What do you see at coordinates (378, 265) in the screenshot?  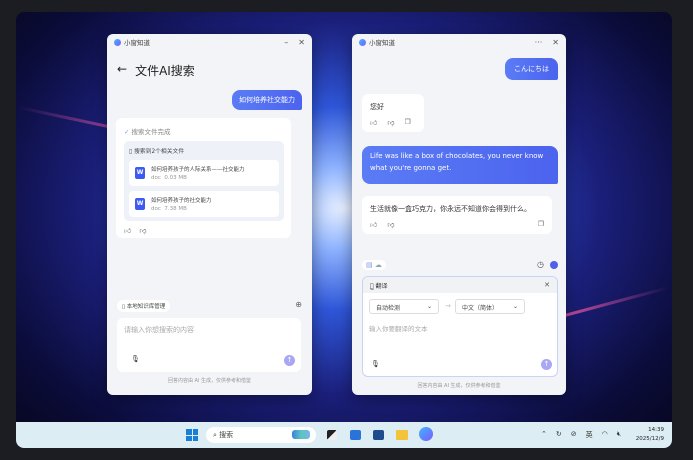 I see `cloud-icon: ☁︎` at bounding box center [378, 265].